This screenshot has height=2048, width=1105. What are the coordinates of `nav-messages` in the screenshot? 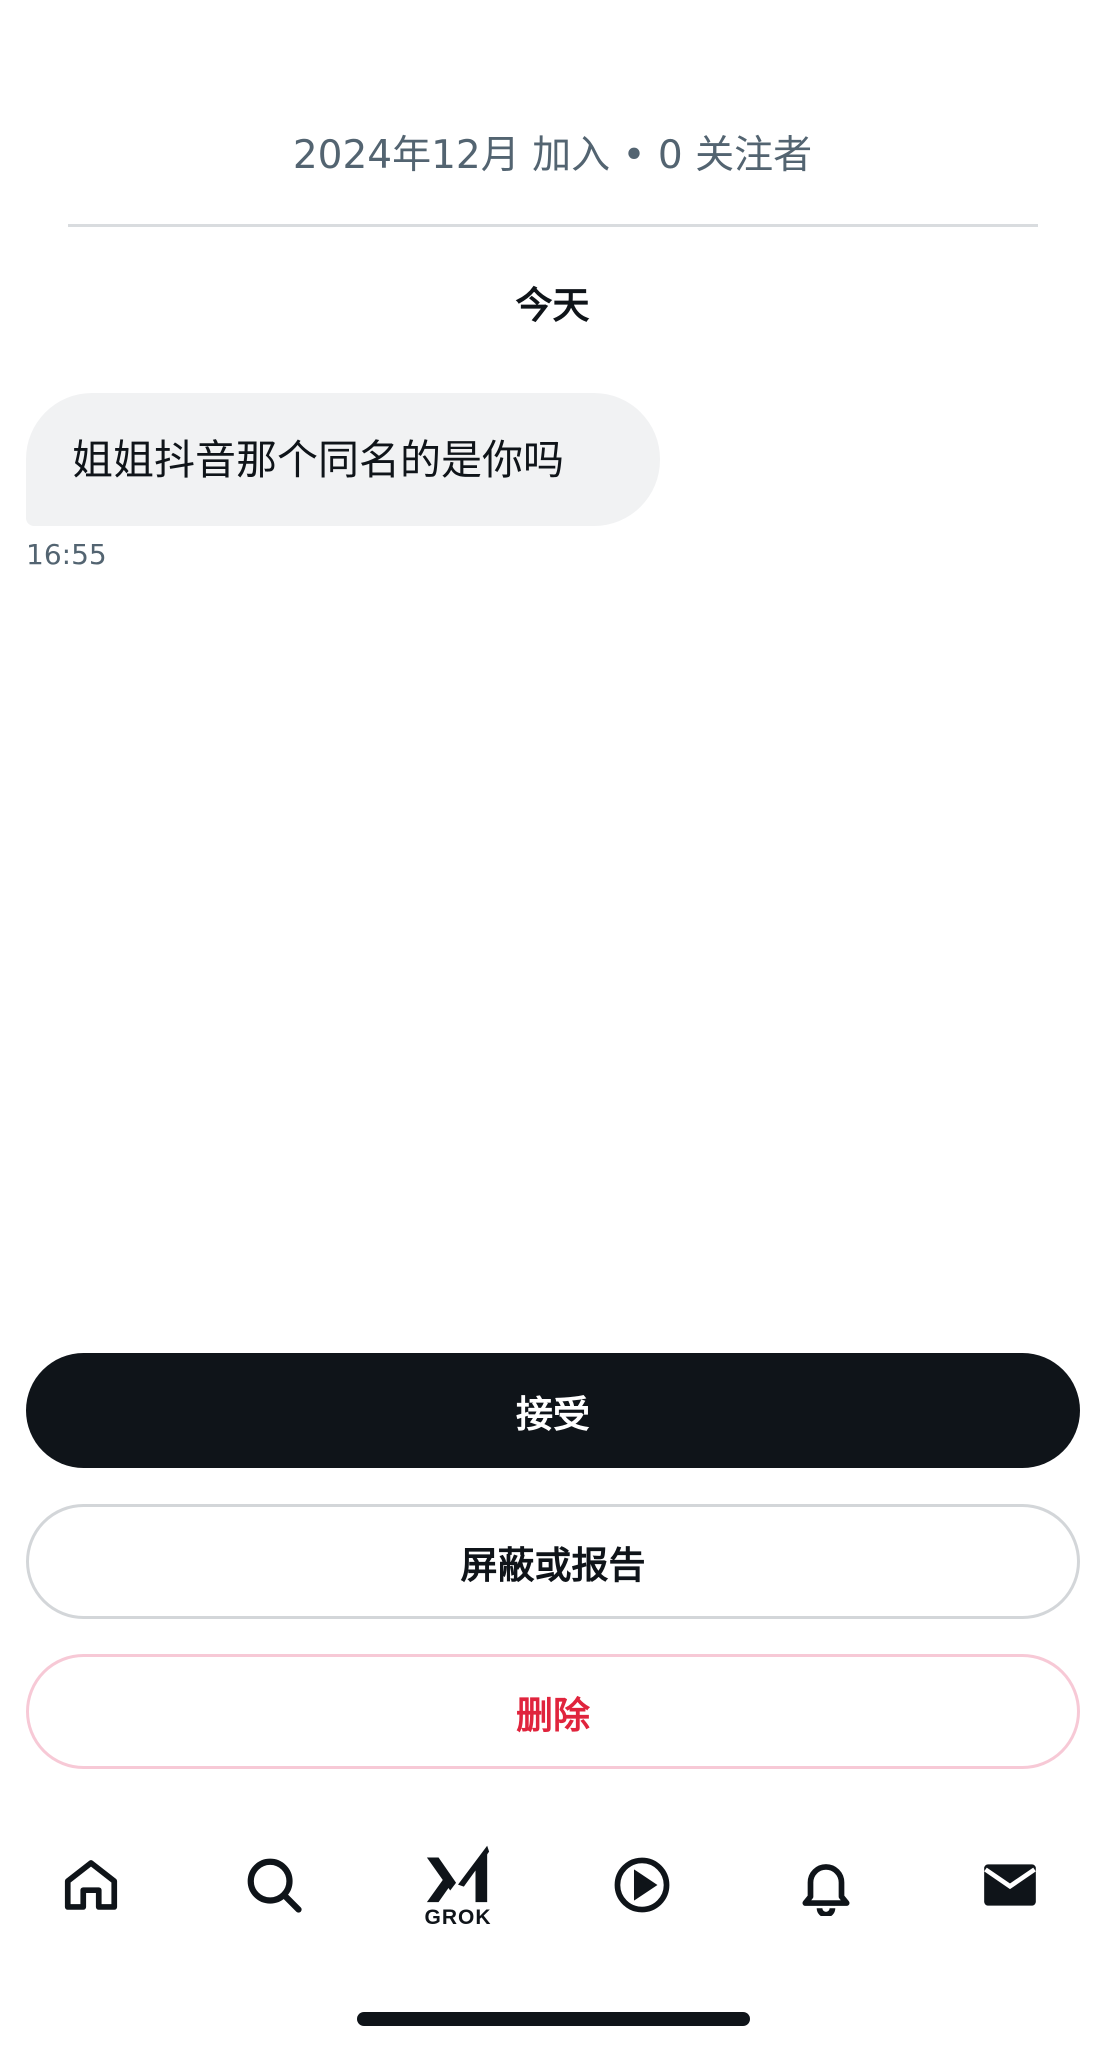 It's located at (1010, 1885).